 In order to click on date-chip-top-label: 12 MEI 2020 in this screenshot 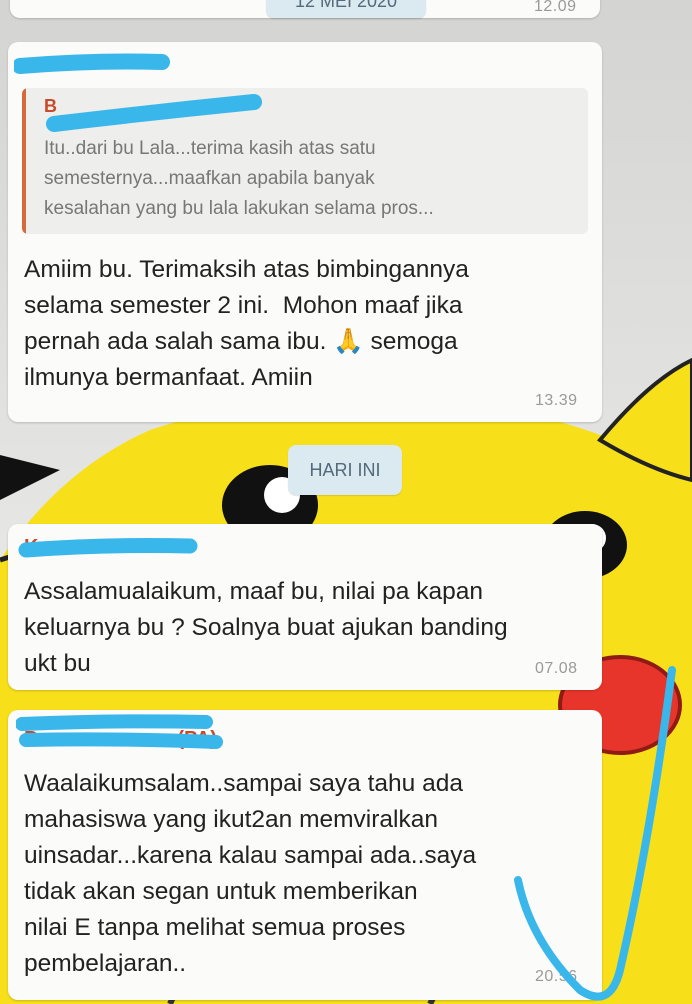, I will do `click(346, 5)`.